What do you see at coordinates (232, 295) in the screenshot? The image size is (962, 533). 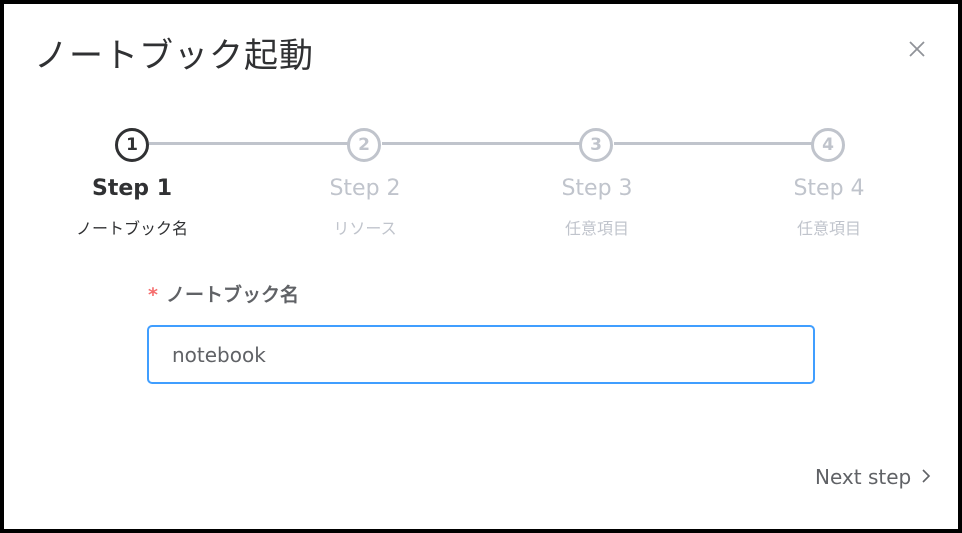 I see `notebook-name-label-text: ノートブック名` at bounding box center [232, 295].